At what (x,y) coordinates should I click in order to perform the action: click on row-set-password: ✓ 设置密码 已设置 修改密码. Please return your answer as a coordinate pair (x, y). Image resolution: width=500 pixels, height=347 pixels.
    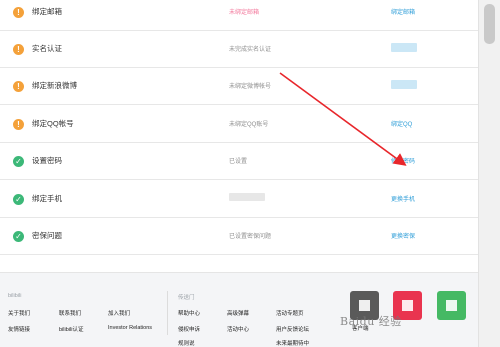
    Looking at the image, I should click on (239, 161).